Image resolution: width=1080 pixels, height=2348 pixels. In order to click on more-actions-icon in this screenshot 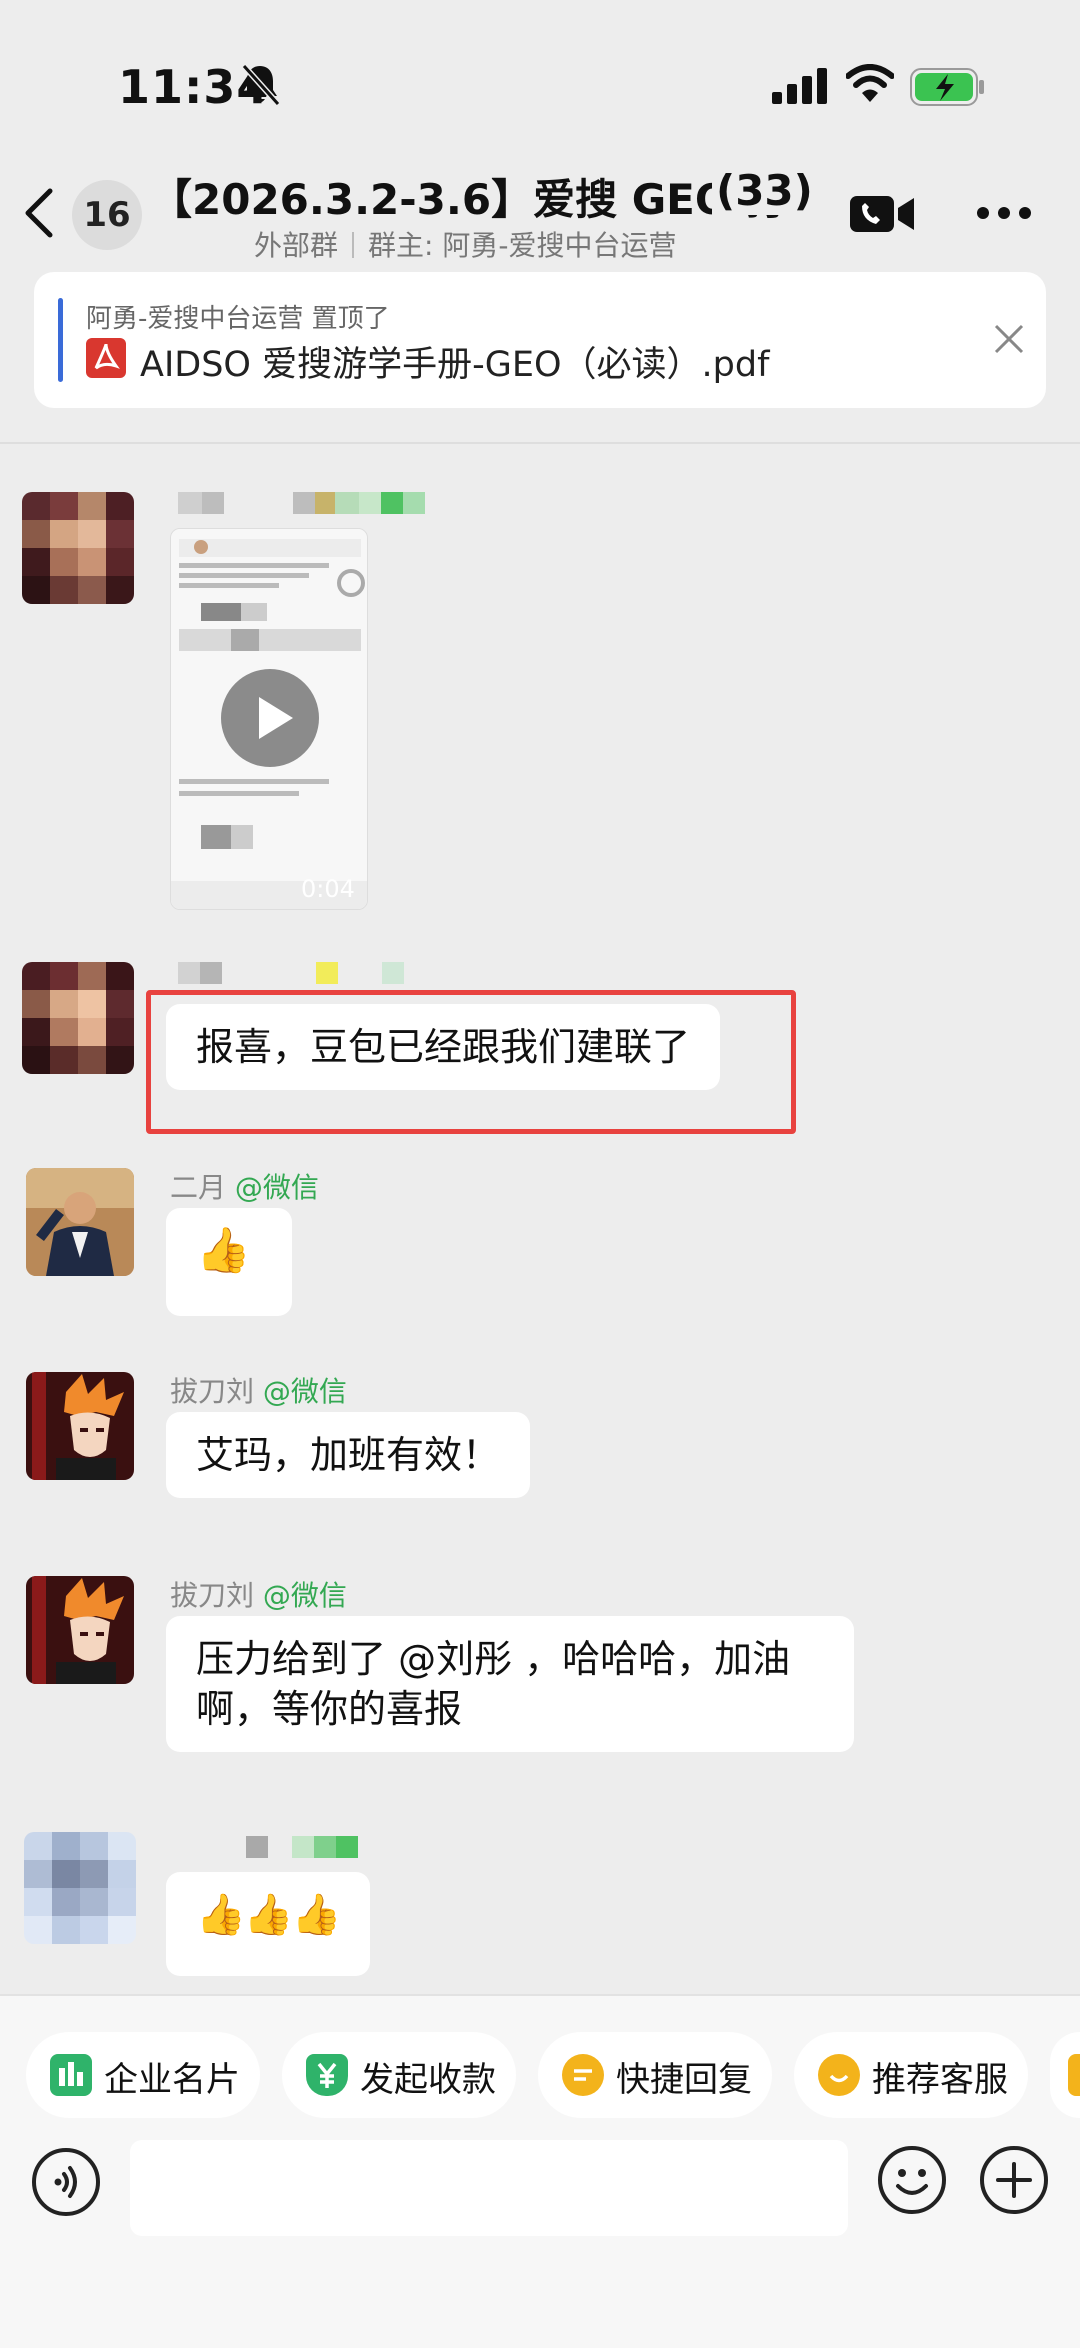, I will do `click(1074, 2075)`.